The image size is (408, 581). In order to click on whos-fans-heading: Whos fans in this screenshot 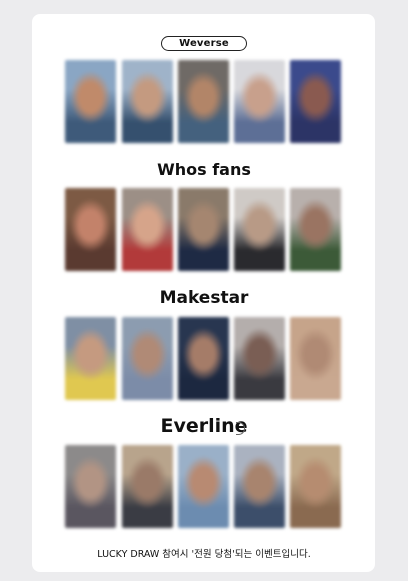, I will do `click(204, 169)`.